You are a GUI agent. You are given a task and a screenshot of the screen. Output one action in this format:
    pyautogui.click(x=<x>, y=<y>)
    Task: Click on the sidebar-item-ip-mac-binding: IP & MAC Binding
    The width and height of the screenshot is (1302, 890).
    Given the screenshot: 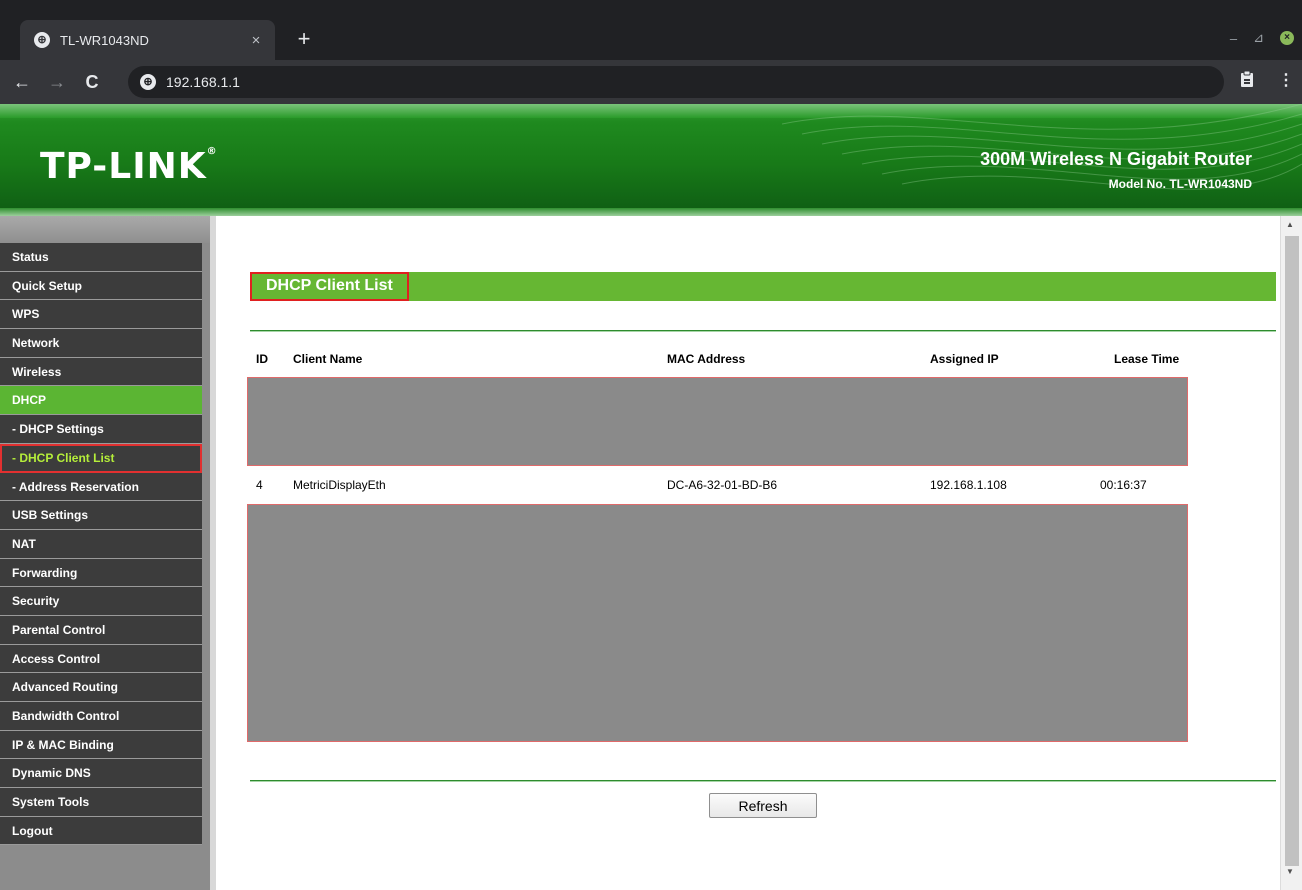 What is the action you would take?
    pyautogui.click(x=101, y=745)
    